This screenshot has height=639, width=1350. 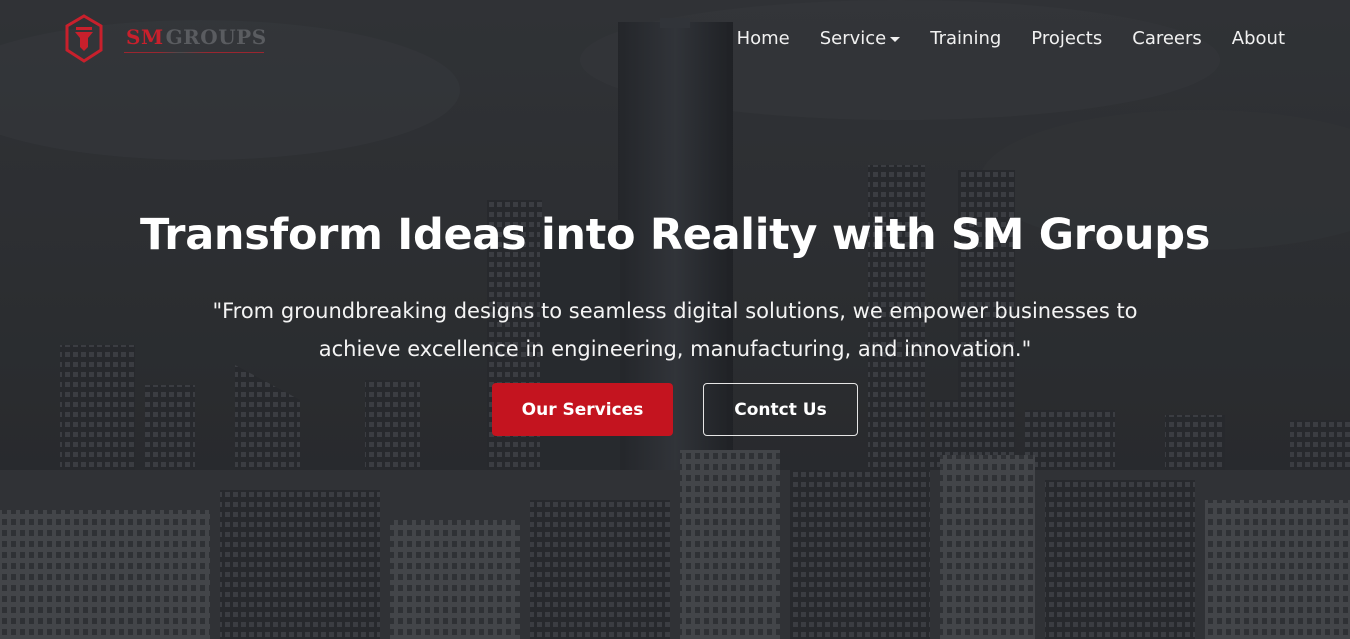 I want to click on nav-about-label: About, so click(x=1258, y=38).